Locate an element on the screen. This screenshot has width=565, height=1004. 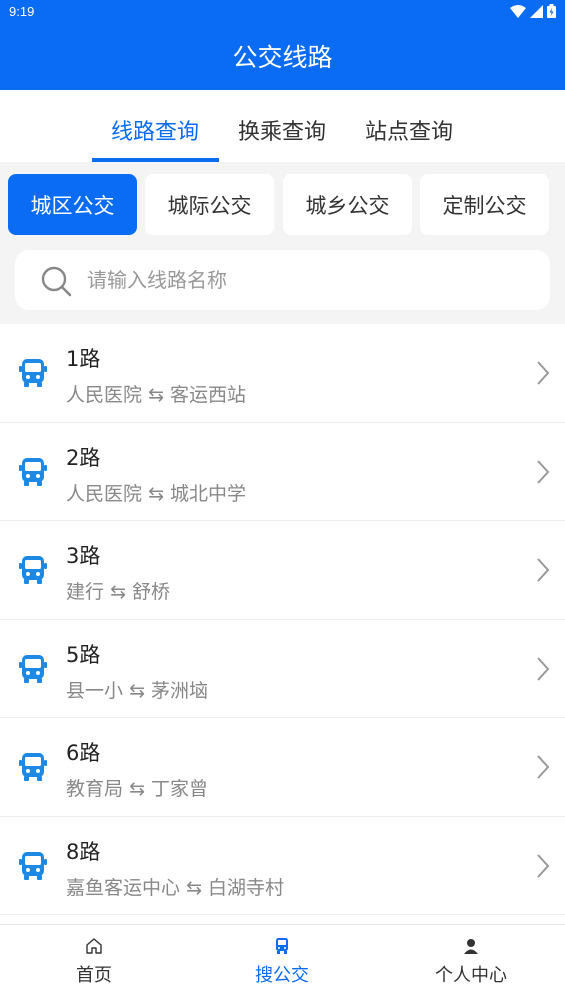
category-custom-bus: 定制公交 is located at coordinates (484, 204).